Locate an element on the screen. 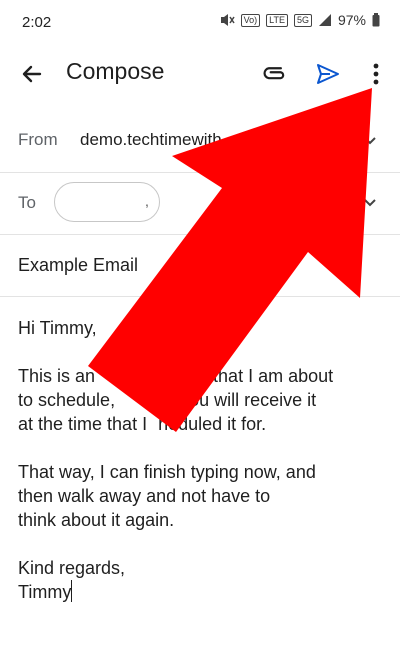 This screenshot has height=646, width=400. lte-label: LTE is located at coordinates (277, 20).